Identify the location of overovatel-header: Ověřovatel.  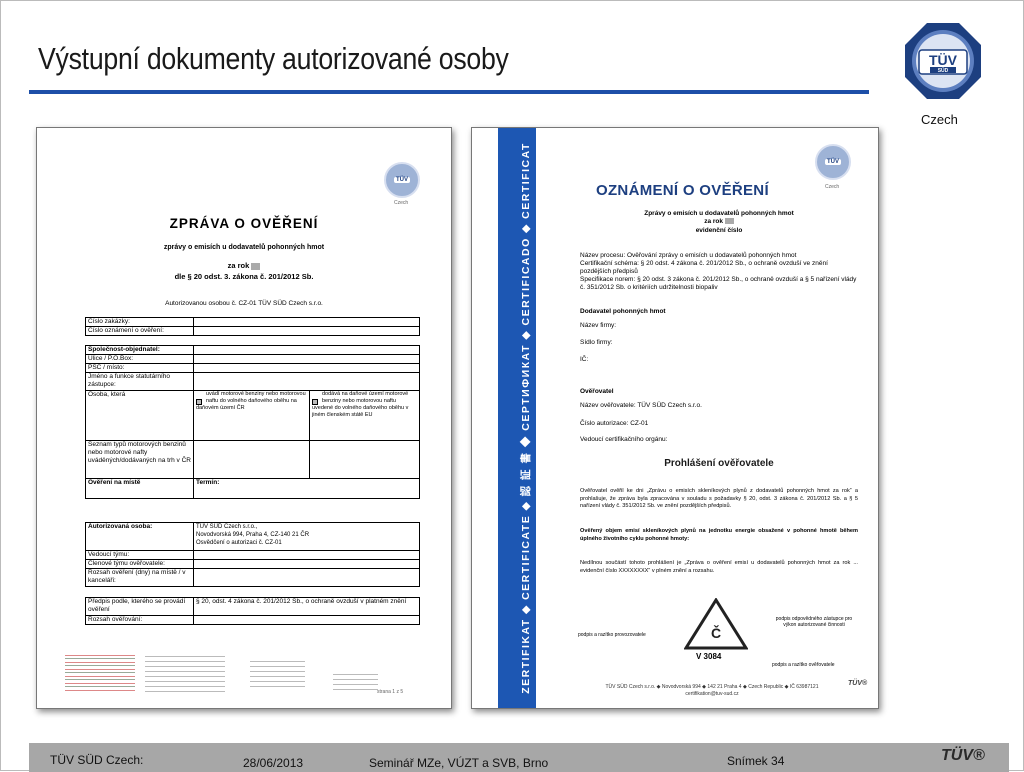
(597, 391).